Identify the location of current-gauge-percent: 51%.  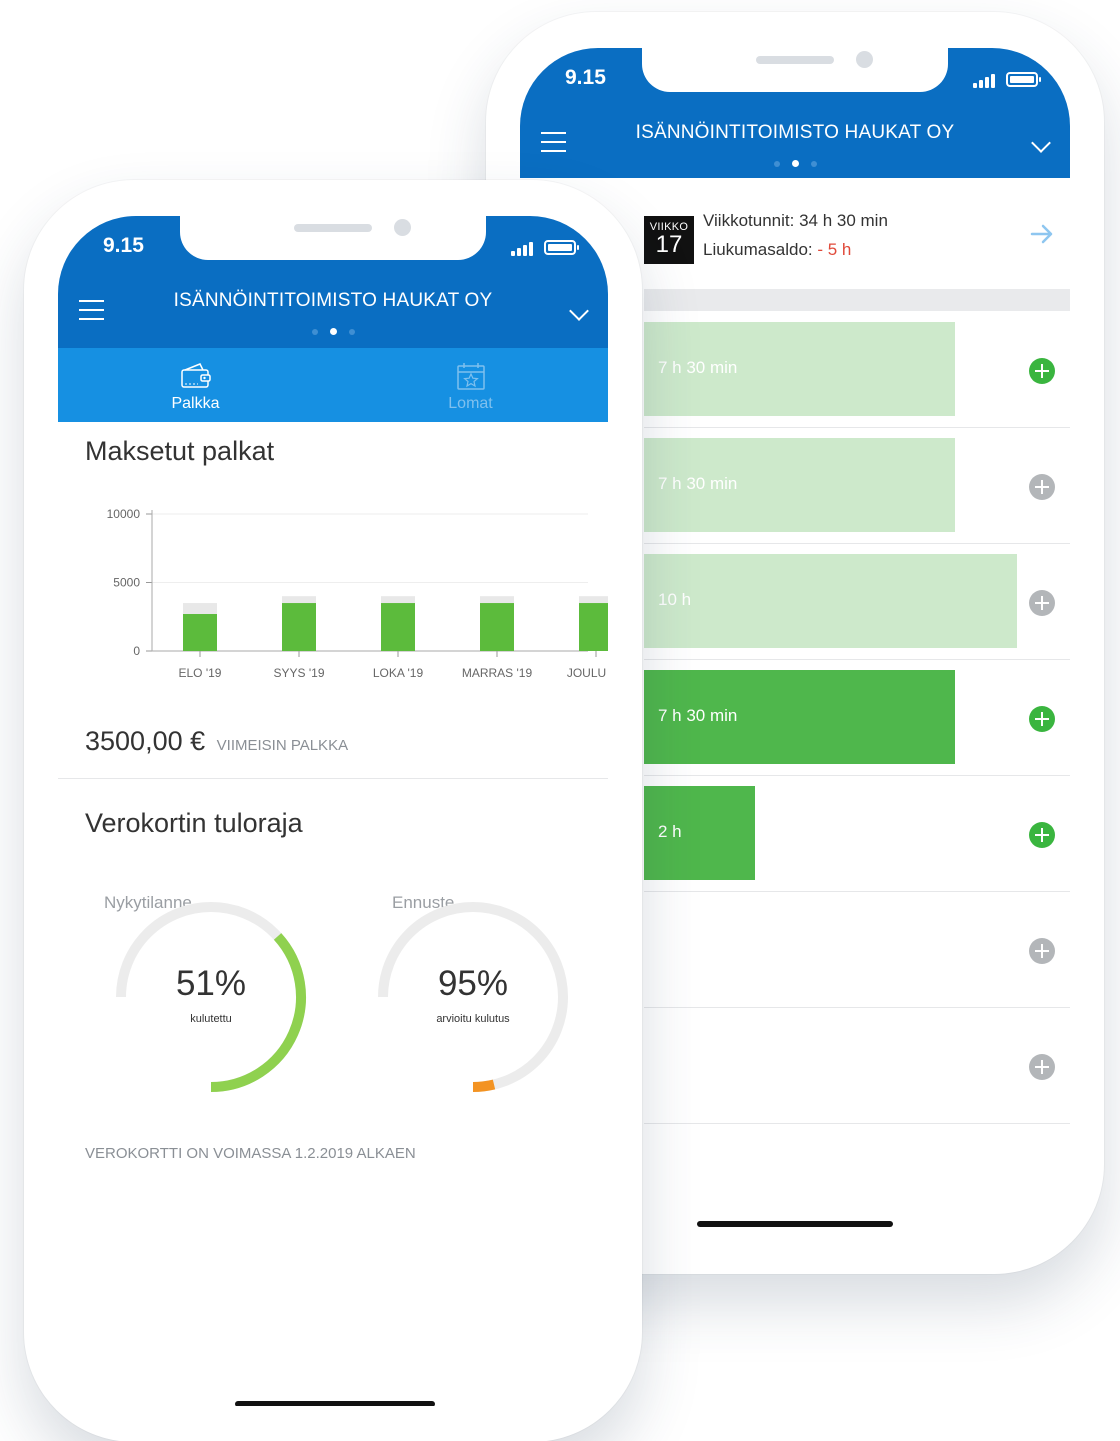
(211, 983).